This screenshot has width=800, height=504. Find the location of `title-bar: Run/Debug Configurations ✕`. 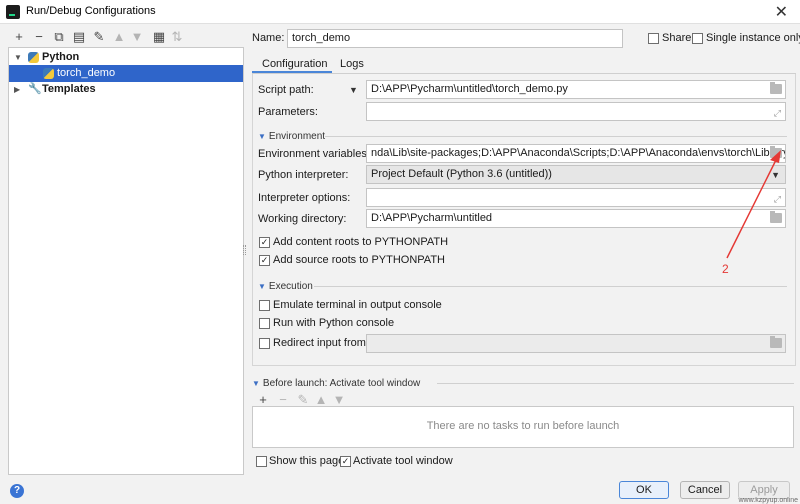

title-bar: Run/Debug Configurations ✕ is located at coordinates (400, 12).